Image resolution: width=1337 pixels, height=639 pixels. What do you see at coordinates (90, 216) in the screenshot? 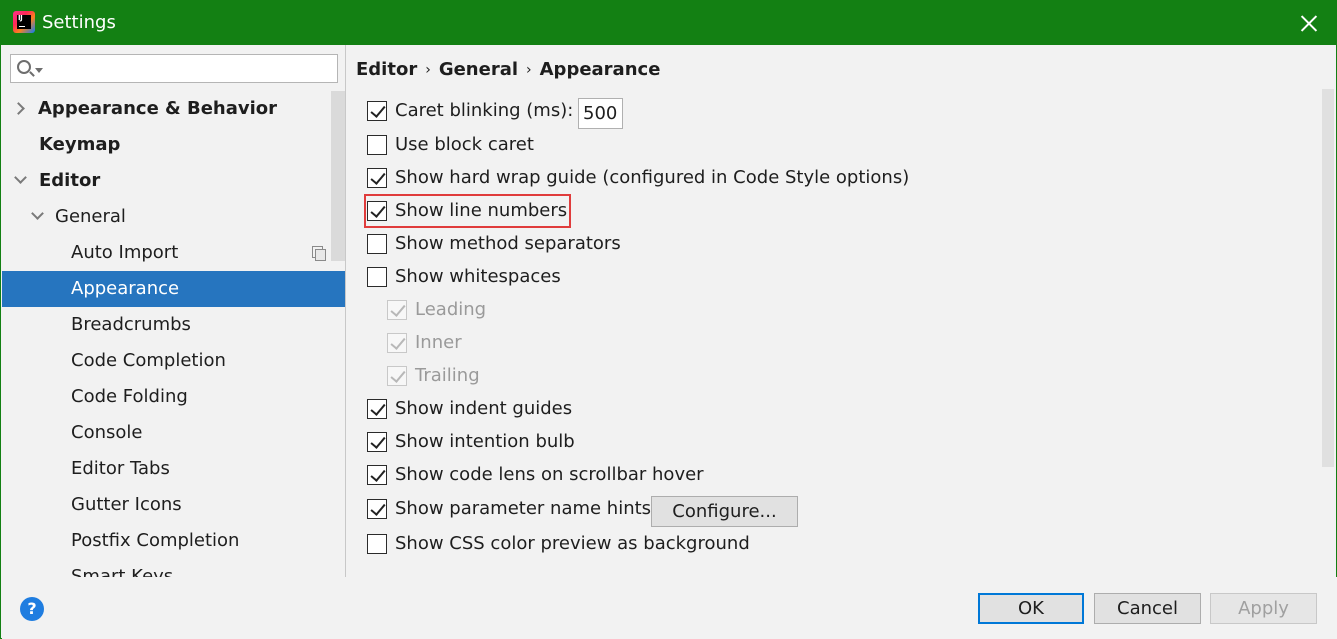
I see `tree-item-label: General` at bounding box center [90, 216].